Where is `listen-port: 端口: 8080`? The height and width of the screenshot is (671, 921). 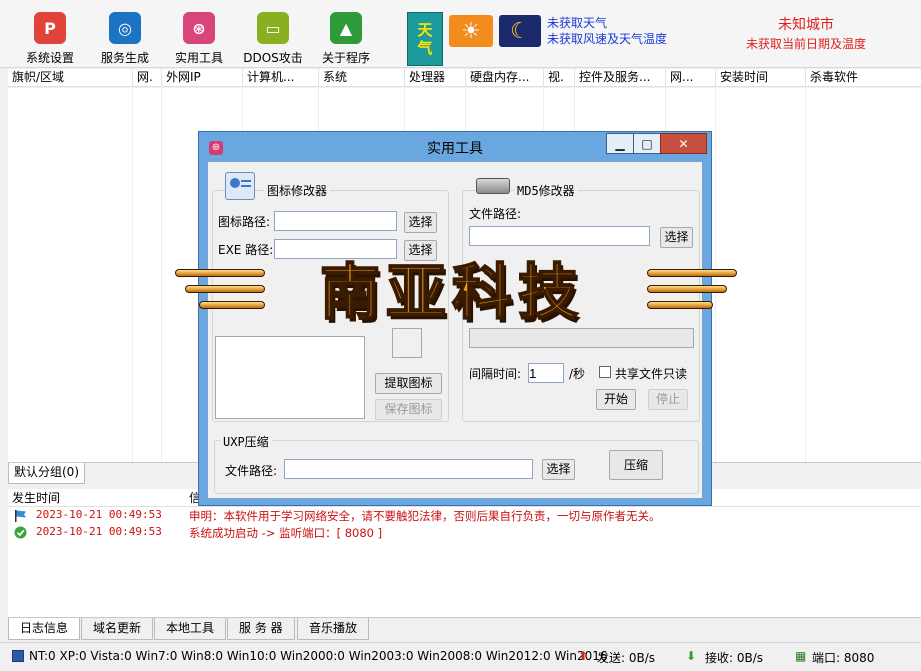
listen-port: 端口: 8080 is located at coordinates (843, 658).